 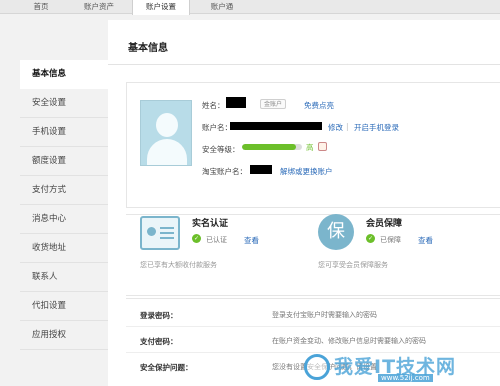 I want to click on pay-password-value: 在账户资金变动、修改账户信息时需要输入的密码, so click(x=349, y=341).